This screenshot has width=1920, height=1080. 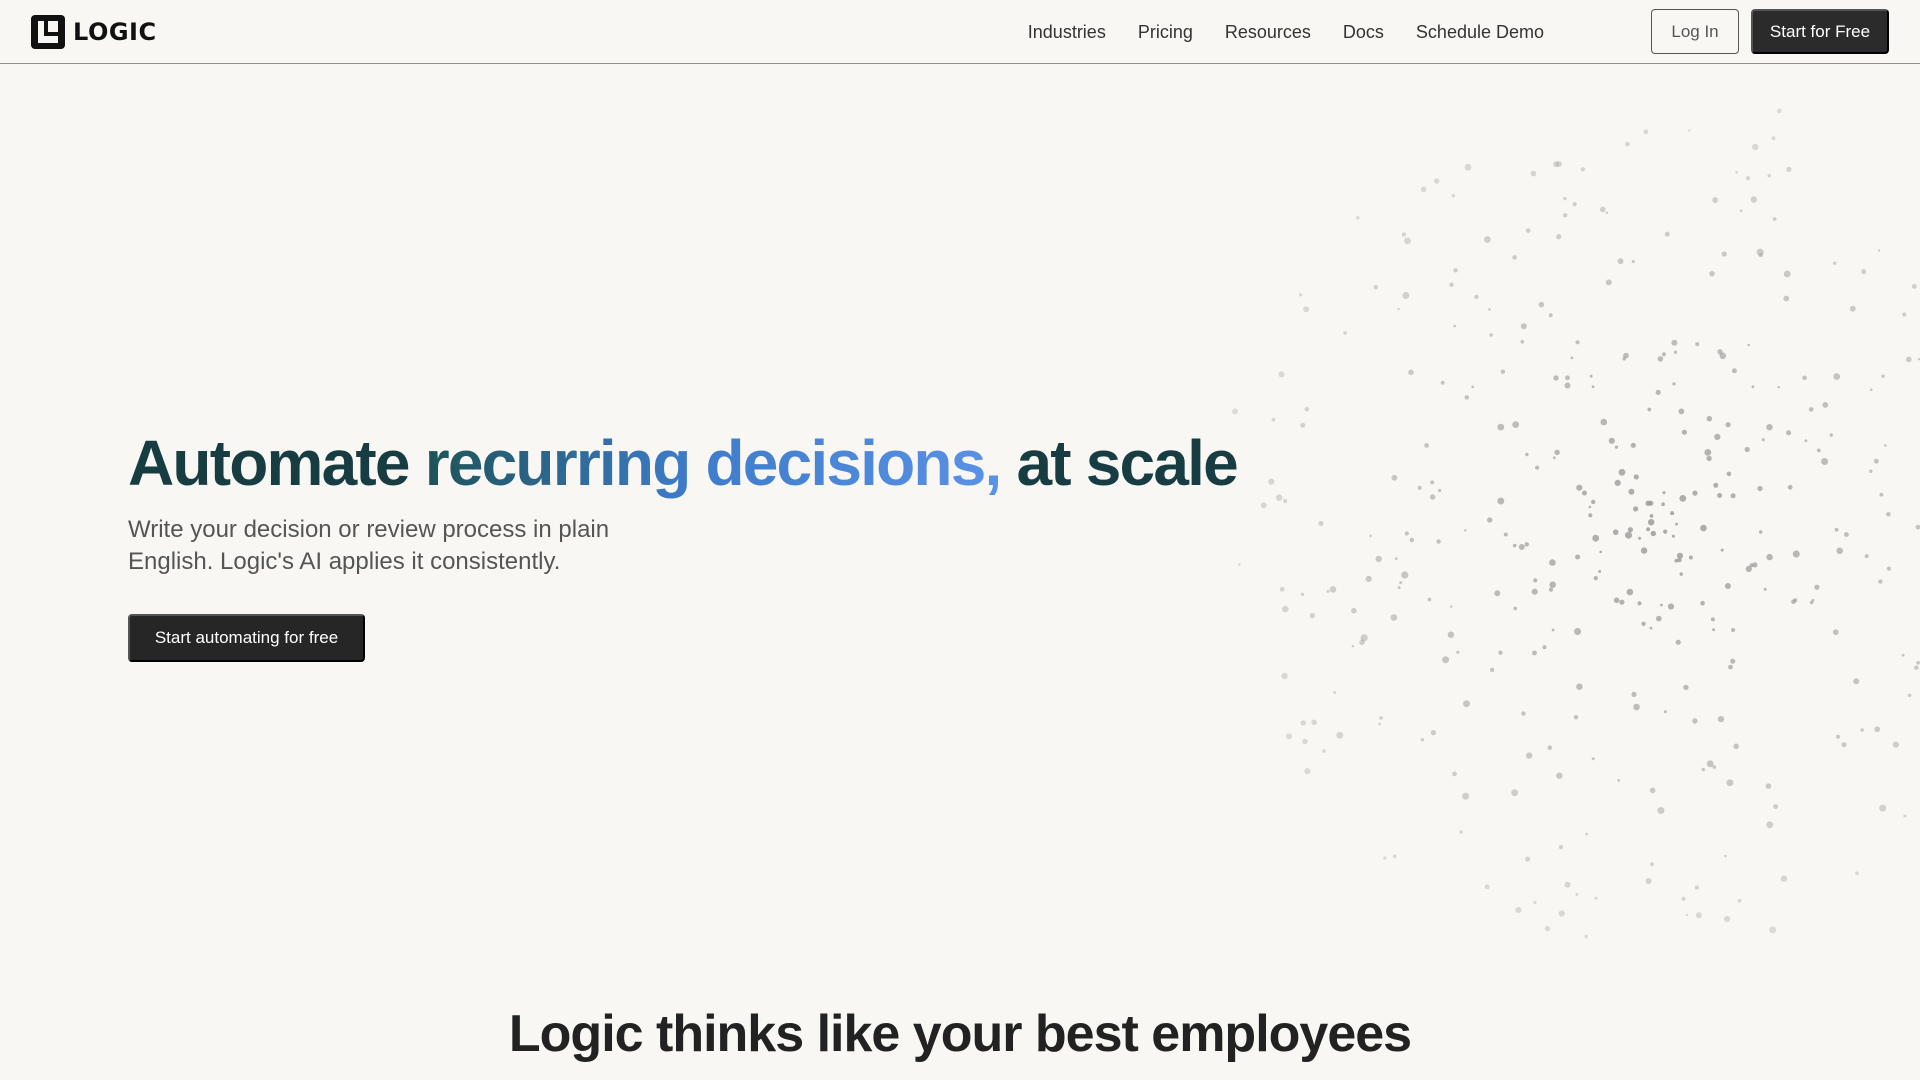 What do you see at coordinates (1165, 32) in the screenshot?
I see `nav-link-pricing: Pricing` at bounding box center [1165, 32].